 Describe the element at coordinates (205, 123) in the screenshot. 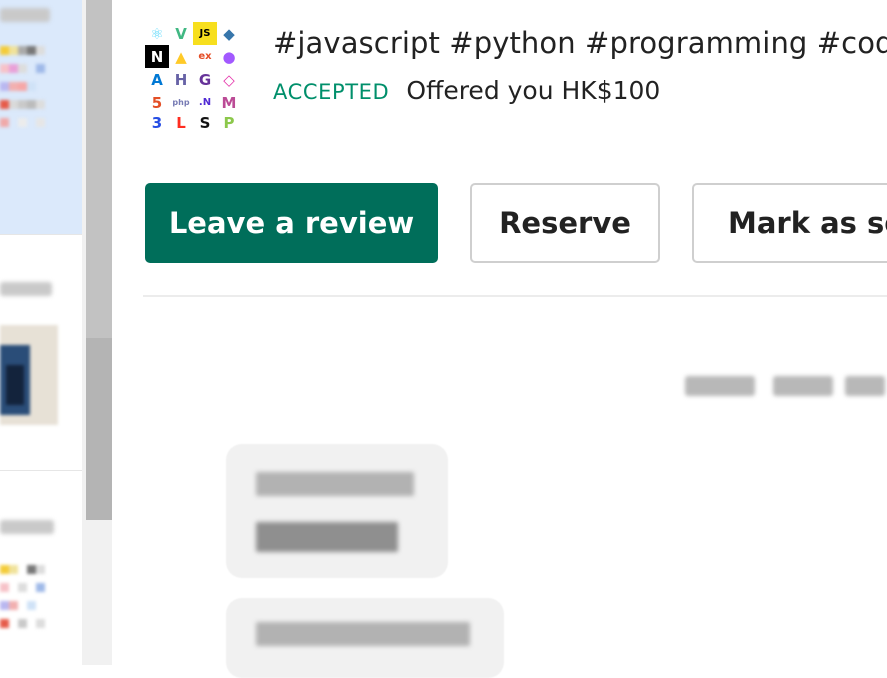

I see `socket-icon: S` at that location.